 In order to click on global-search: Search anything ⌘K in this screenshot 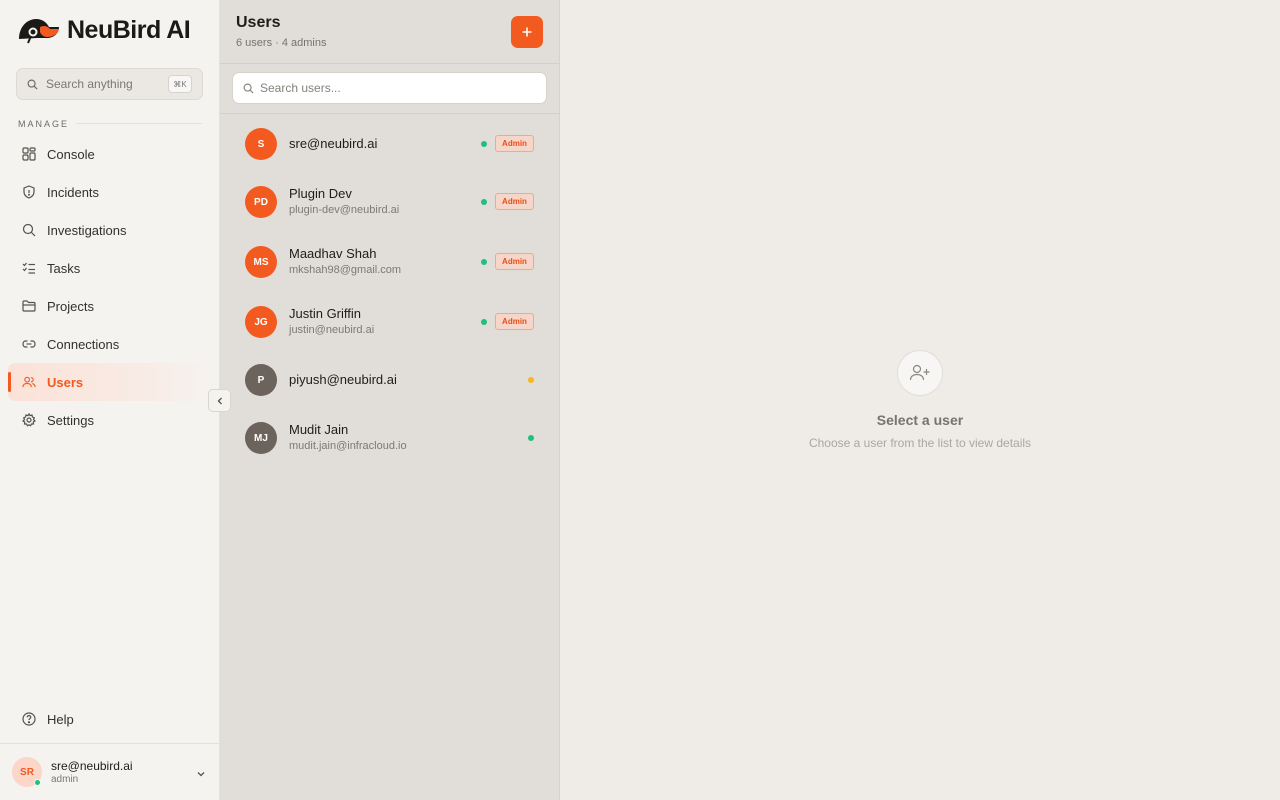, I will do `click(109, 84)`.